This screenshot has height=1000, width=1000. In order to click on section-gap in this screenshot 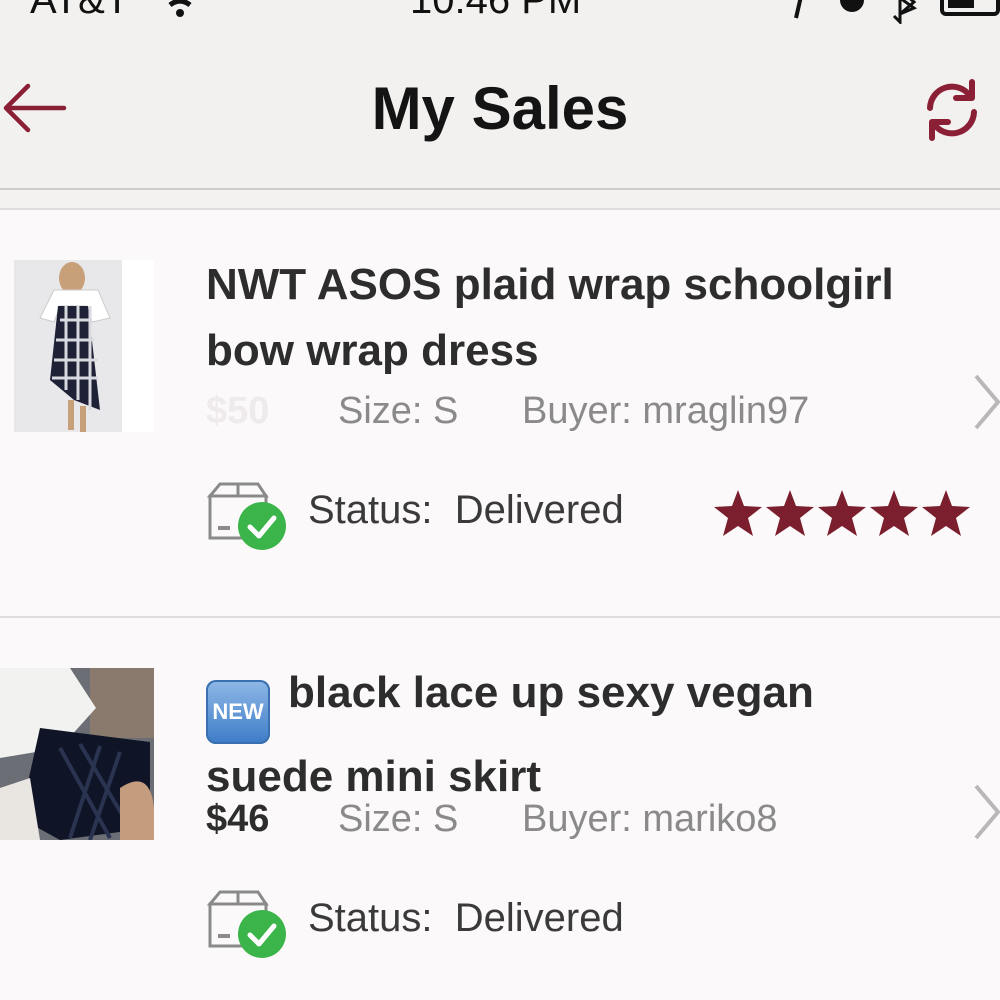, I will do `click(500, 200)`.